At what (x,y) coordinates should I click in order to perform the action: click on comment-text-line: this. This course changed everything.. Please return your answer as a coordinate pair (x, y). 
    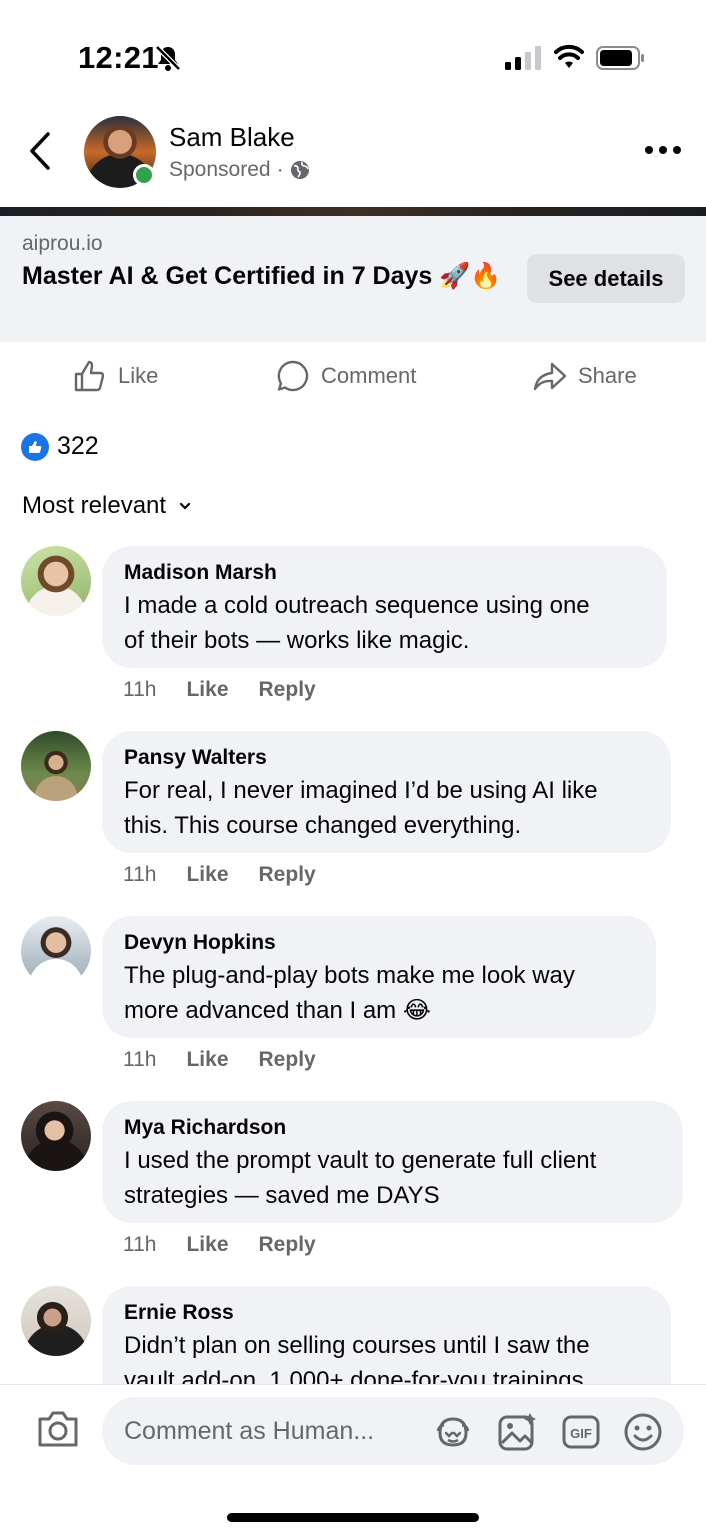
    Looking at the image, I should click on (323, 825).